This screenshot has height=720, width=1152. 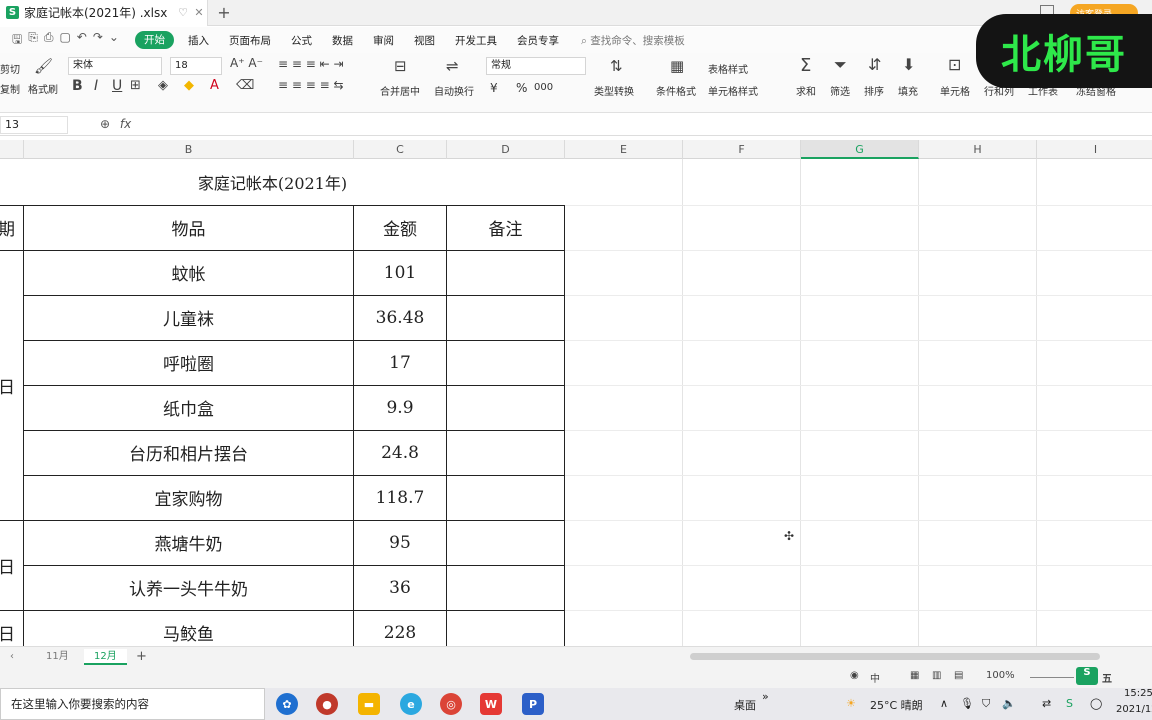 What do you see at coordinates (327, 704) in the screenshot?
I see `app-icon-recorder: ●` at bounding box center [327, 704].